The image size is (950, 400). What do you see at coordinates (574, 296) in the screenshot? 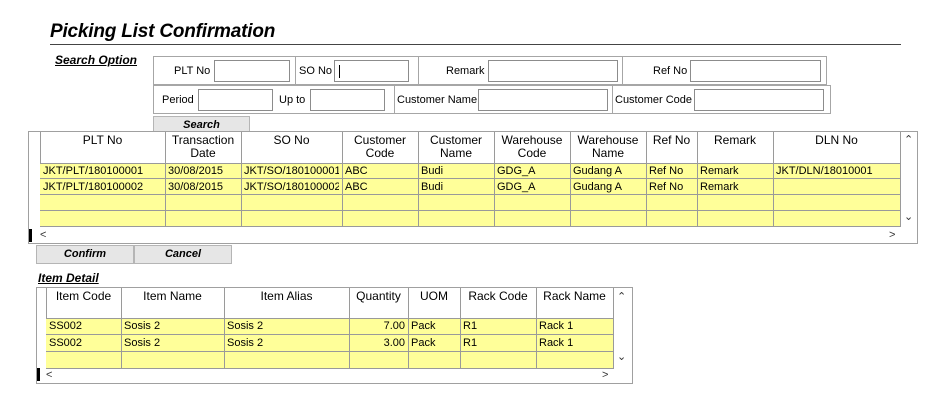
I see `item_detail-header-rack-name: Rack Name` at bounding box center [574, 296].